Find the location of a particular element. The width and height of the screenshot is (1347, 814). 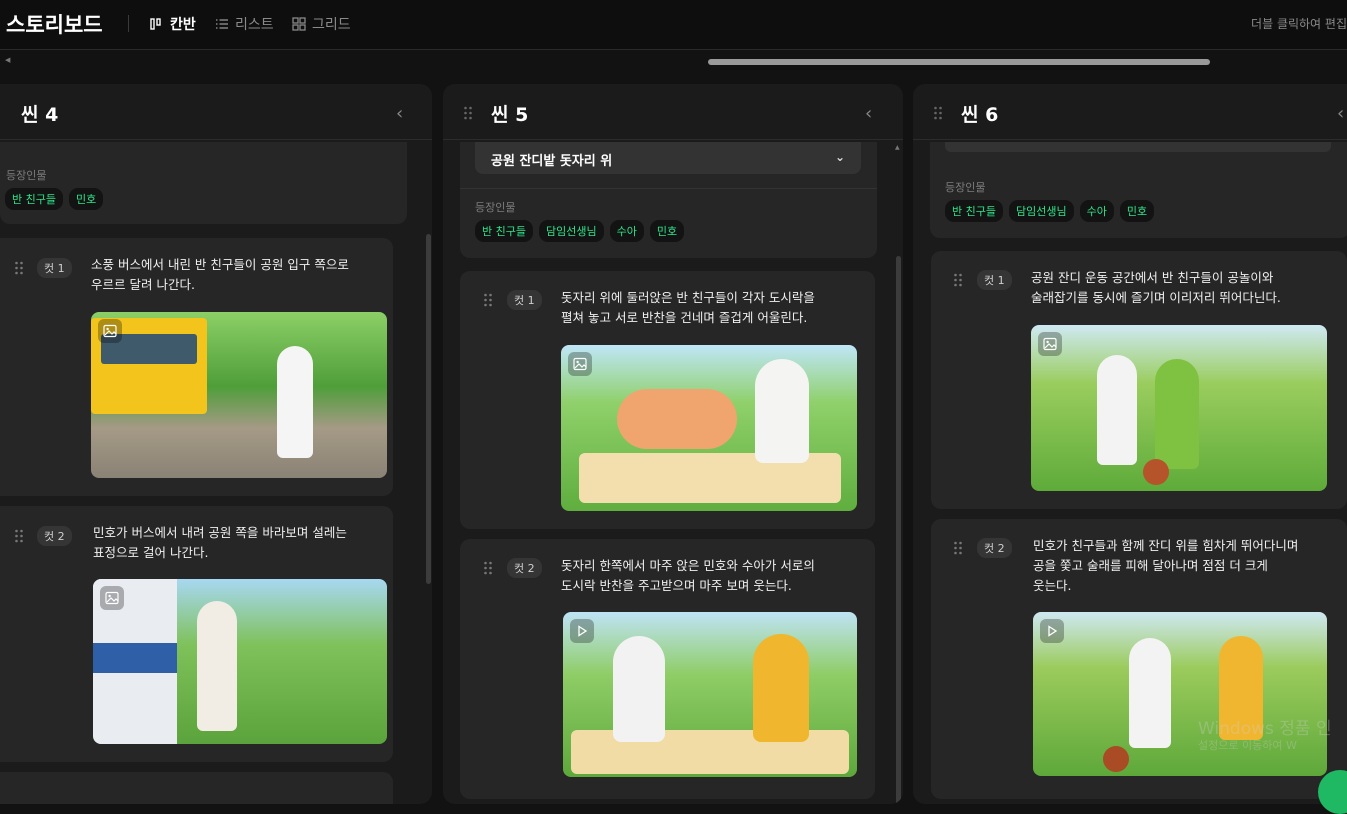

location-select-stub is located at coordinates (1138, 147).